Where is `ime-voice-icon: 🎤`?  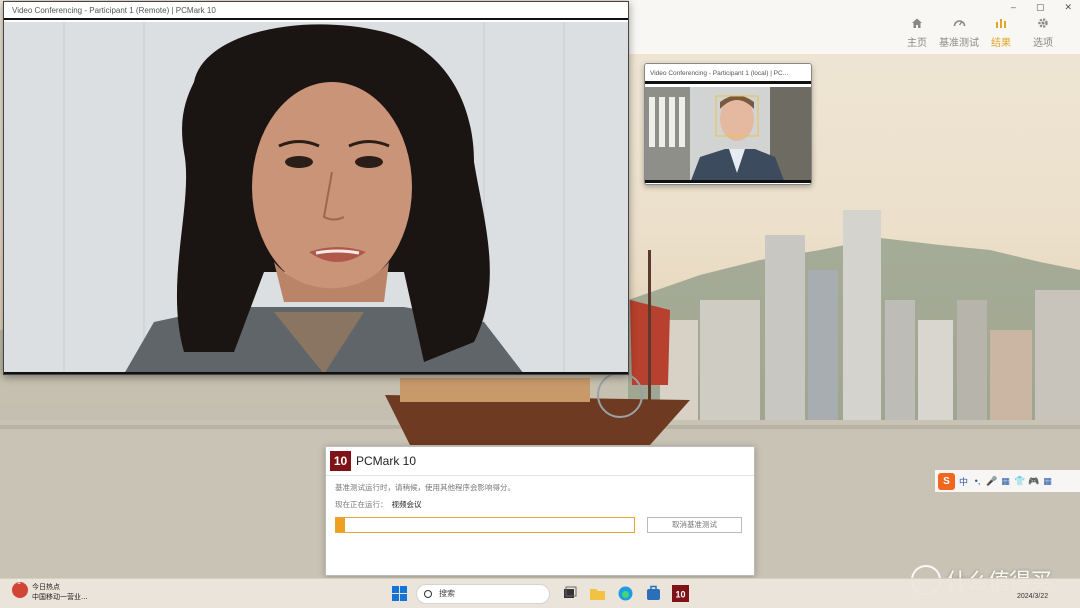
ime-voice-icon: 🎤 is located at coordinates (991, 481).